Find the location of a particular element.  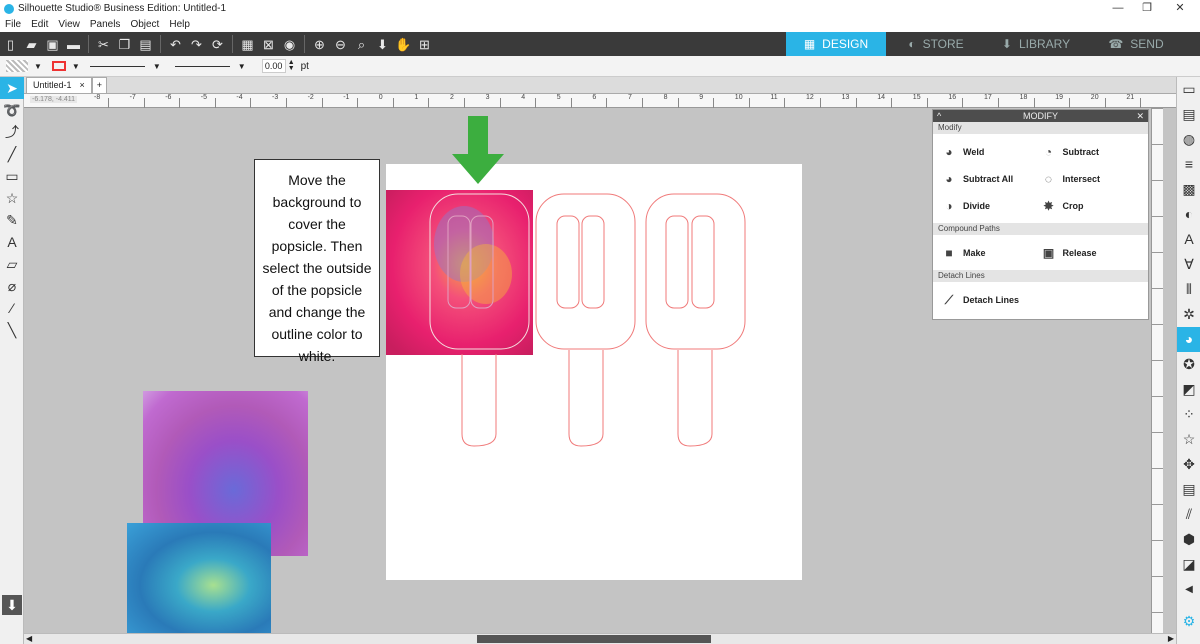

trace-icon: ◩ is located at coordinates (1188, 389).